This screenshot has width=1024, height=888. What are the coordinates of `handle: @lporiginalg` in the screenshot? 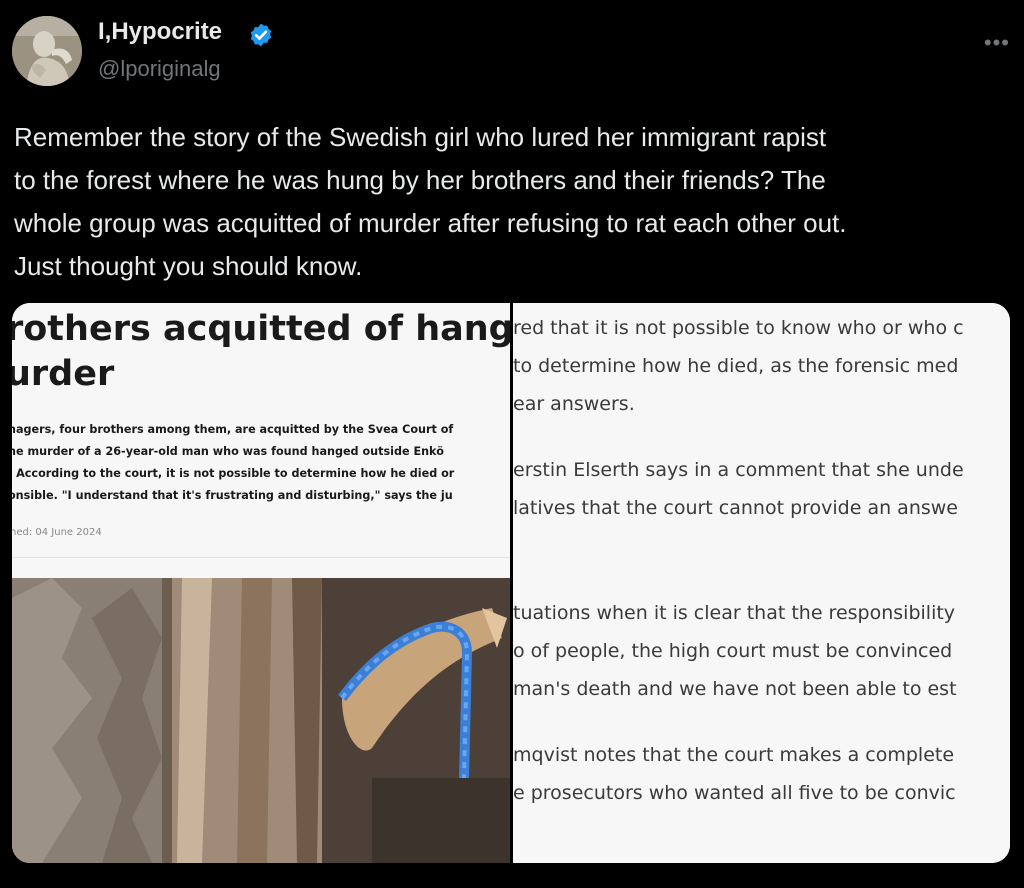 It's located at (159, 69).